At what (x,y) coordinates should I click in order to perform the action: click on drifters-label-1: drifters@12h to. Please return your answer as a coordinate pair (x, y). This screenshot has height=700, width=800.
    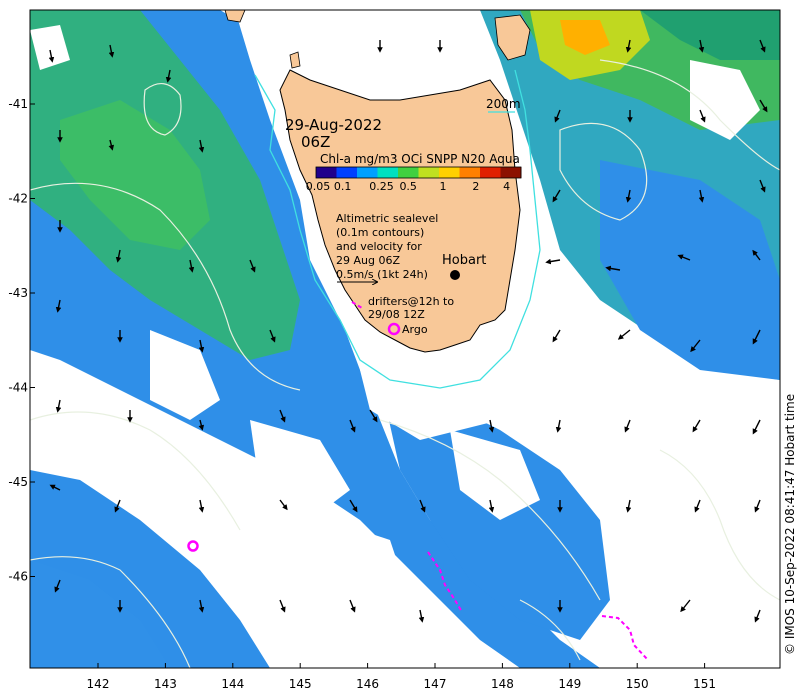
    Looking at the image, I should click on (411, 301).